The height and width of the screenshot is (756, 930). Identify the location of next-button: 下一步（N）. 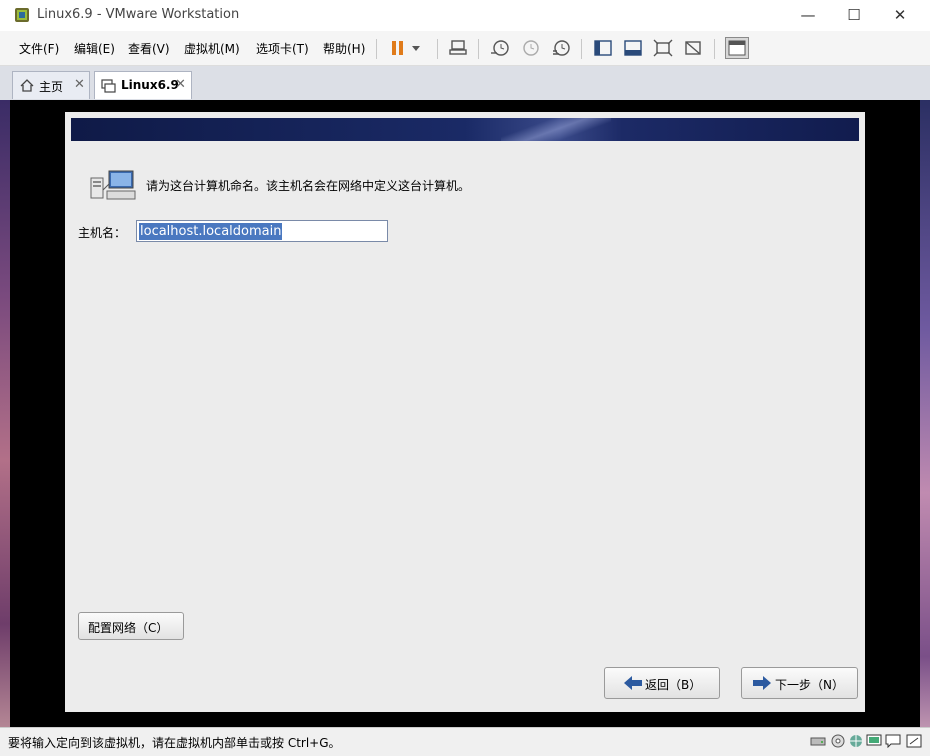
(799, 683).